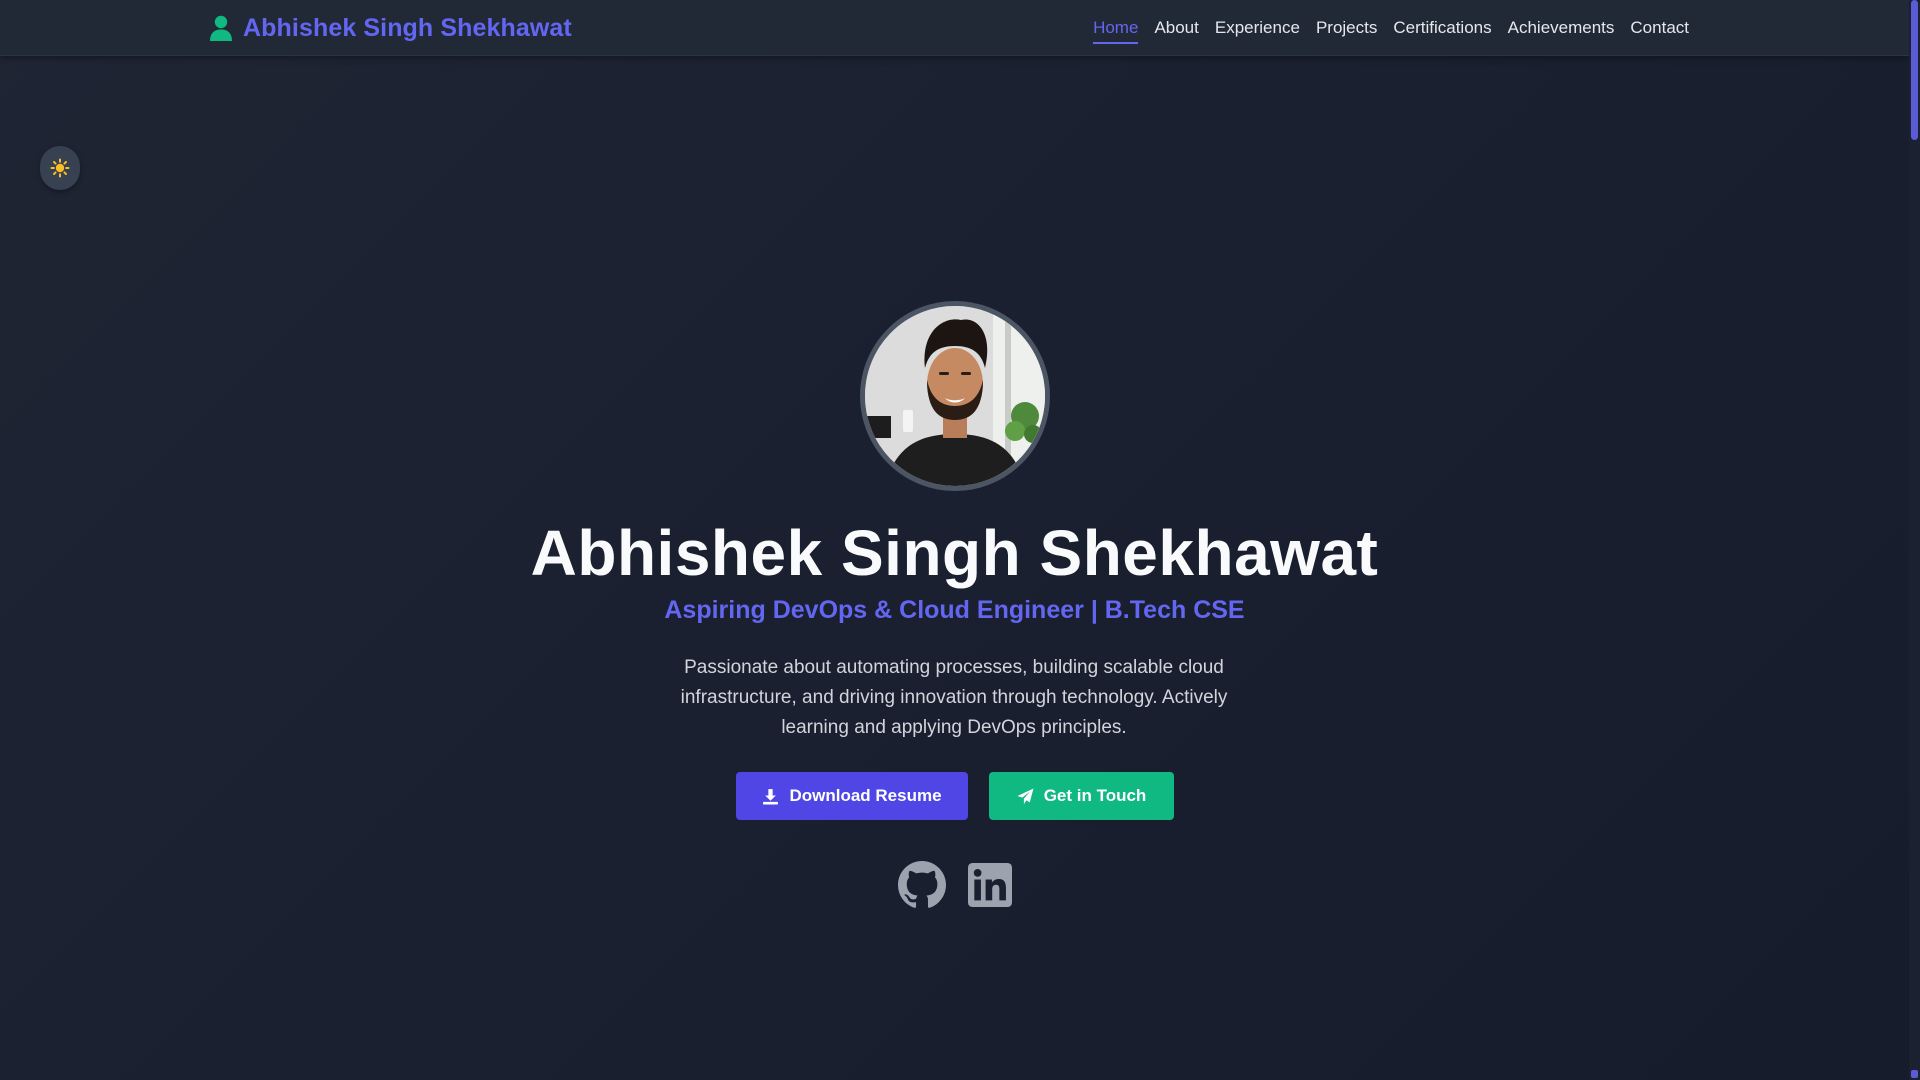  Describe the element at coordinates (1116, 28) in the screenshot. I see `nav-item-home: Home` at that location.